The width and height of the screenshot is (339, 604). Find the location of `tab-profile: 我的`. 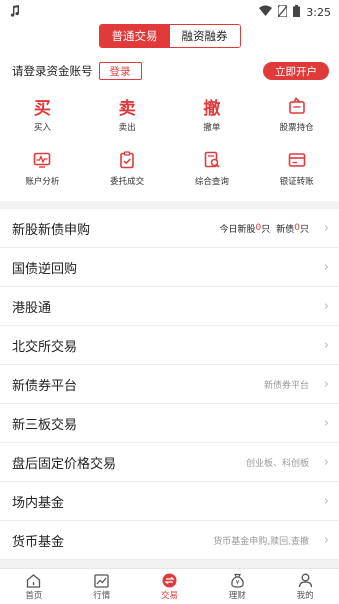

tab-profile: 我的 is located at coordinates (305, 586).